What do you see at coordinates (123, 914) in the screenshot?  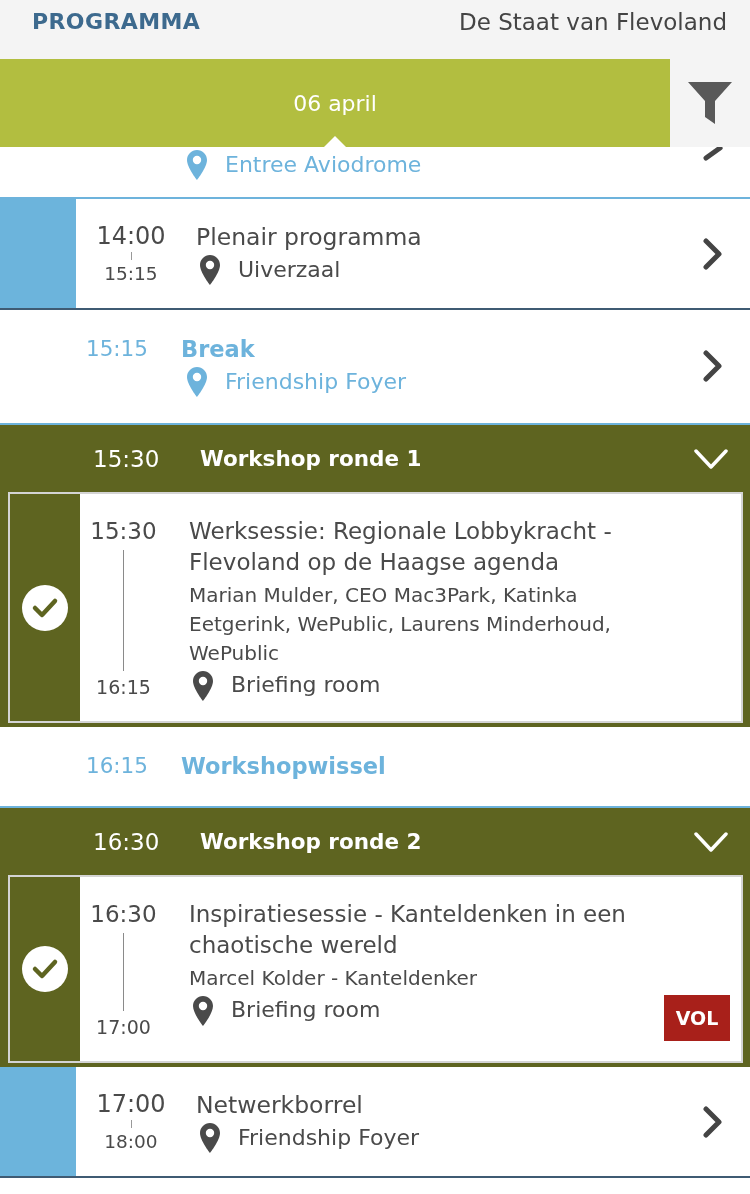 I see `start-time: 16:30` at bounding box center [123, 914].